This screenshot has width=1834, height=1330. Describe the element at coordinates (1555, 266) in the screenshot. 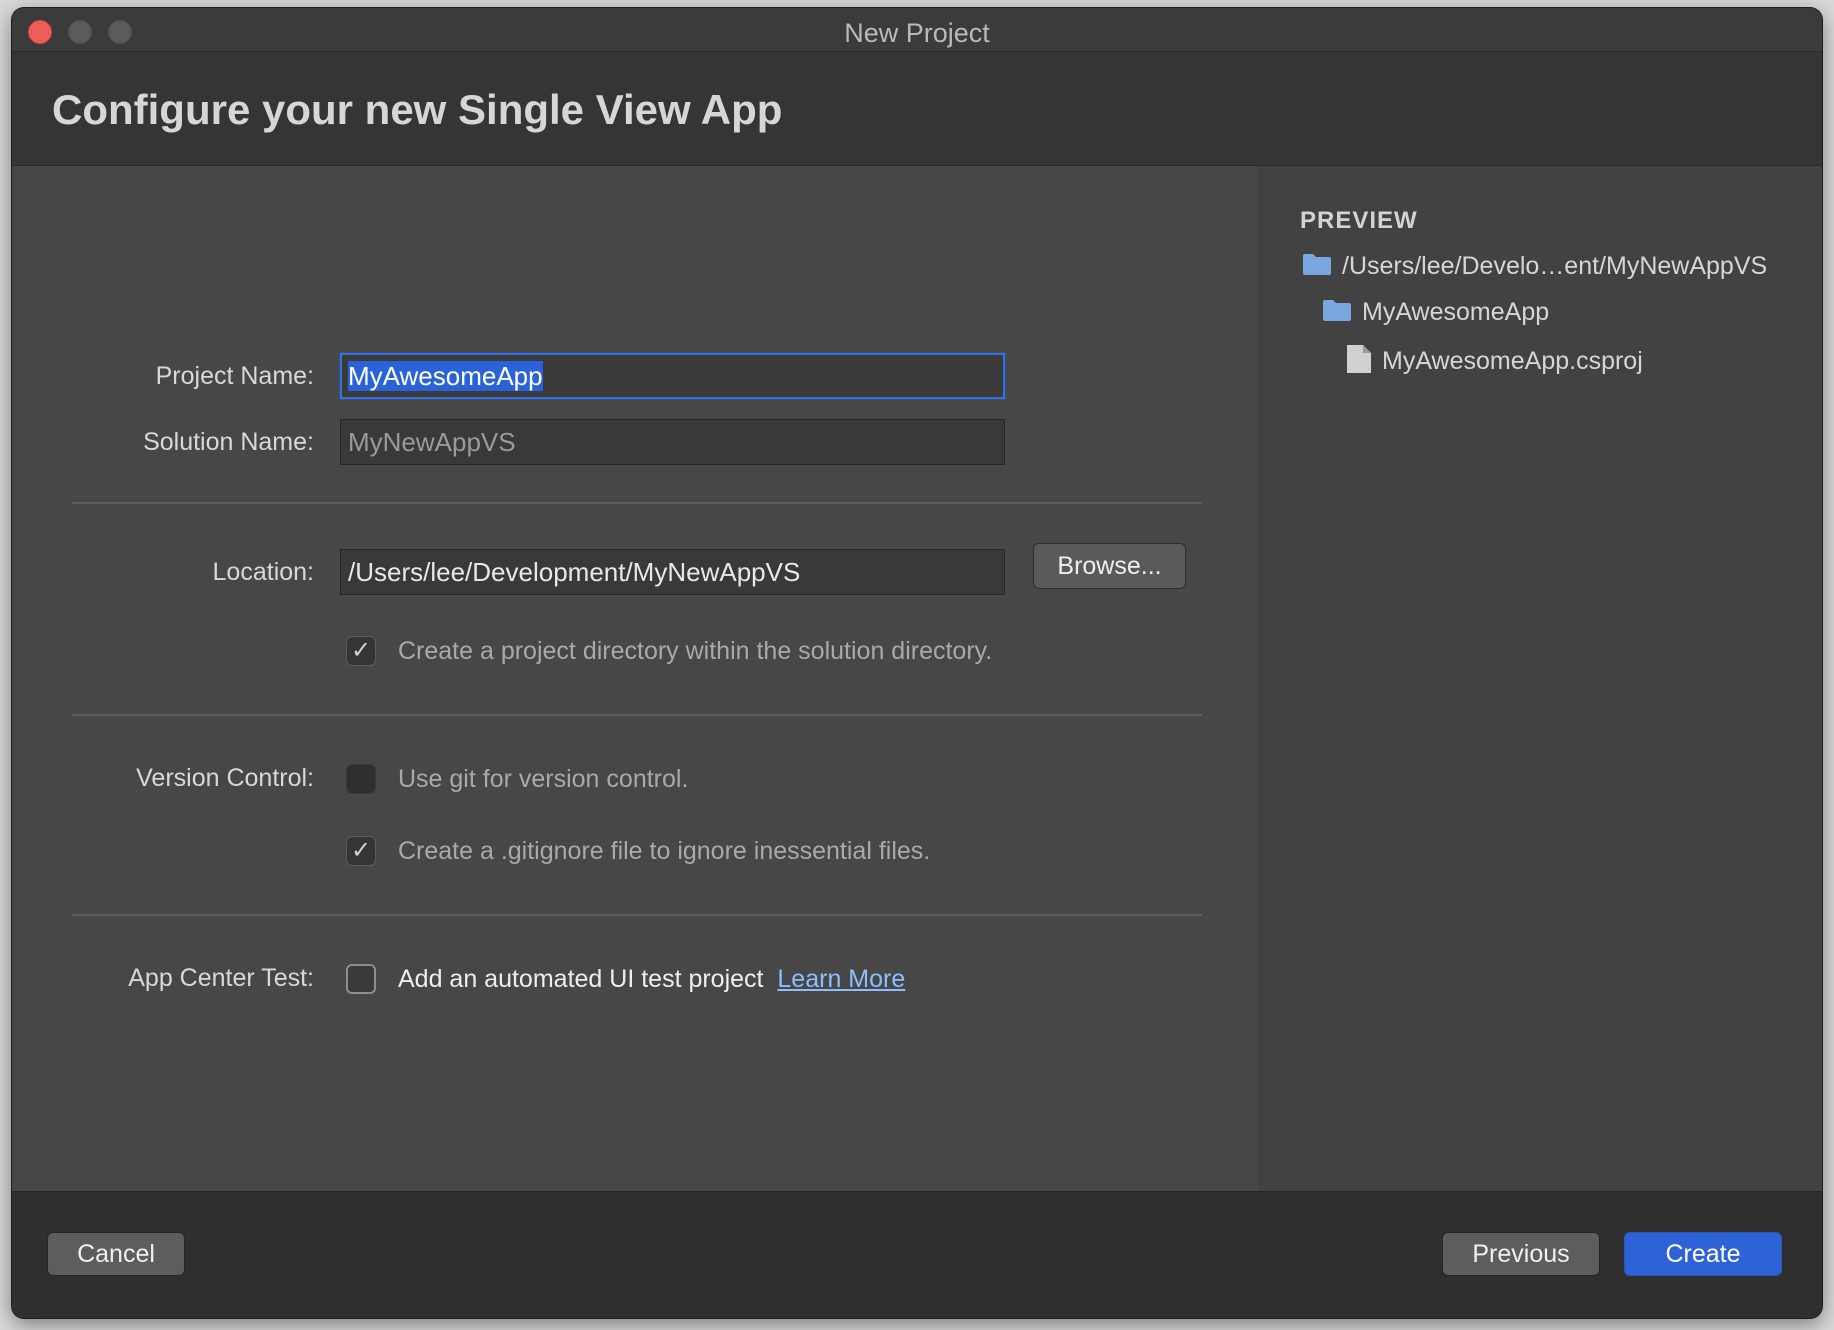

I see `preview-item-label: /Users/lee/Develo…ent/MyNewAppVS` at that location.